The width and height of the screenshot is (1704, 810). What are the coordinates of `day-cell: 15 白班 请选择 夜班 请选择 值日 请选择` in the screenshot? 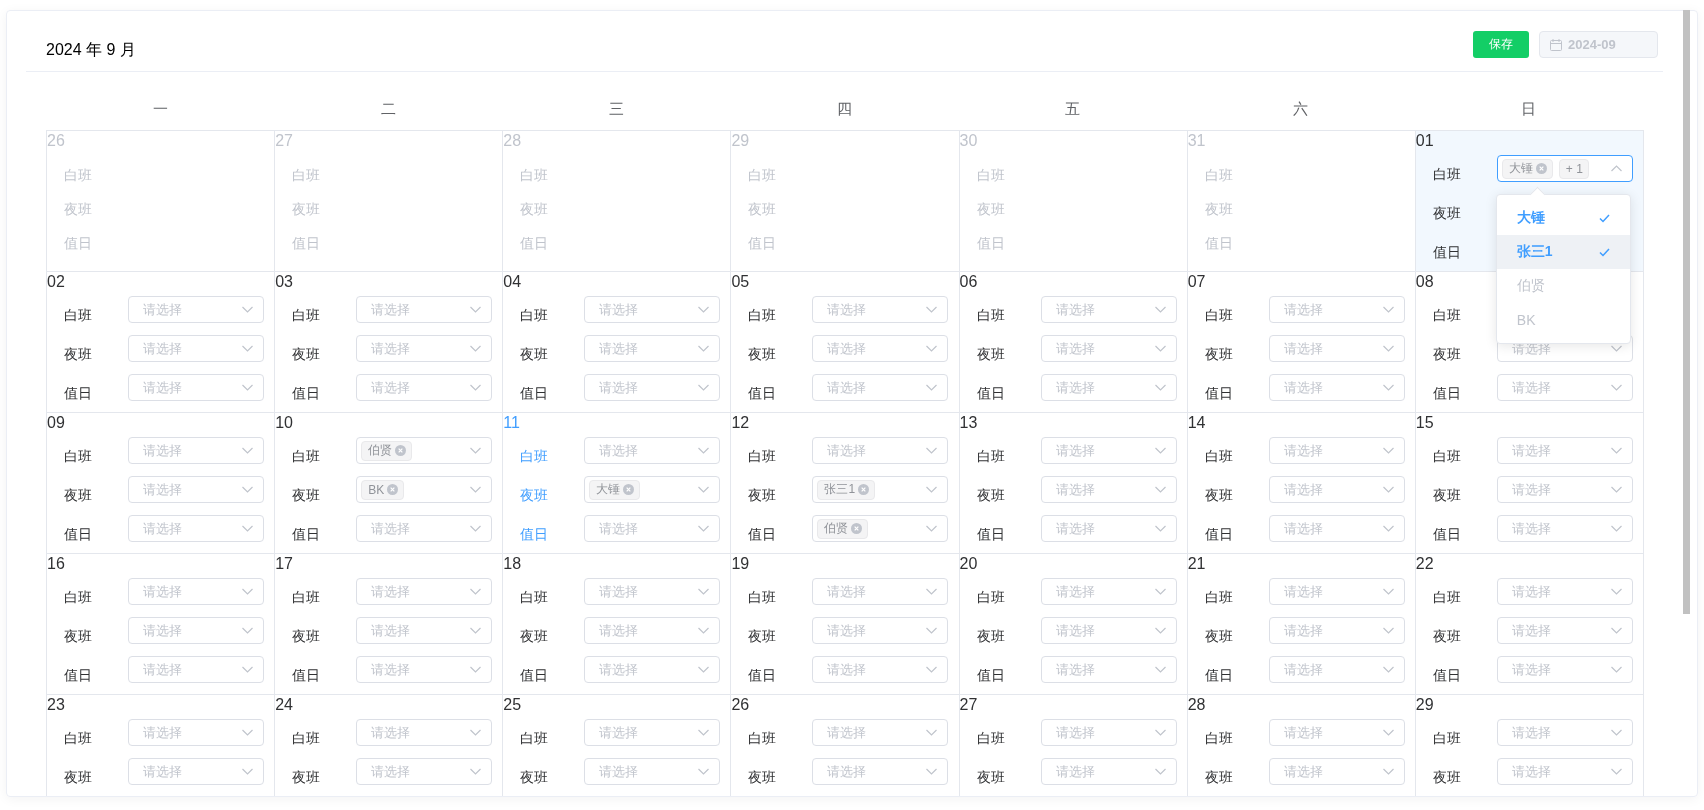 It's located at (1529, 483).